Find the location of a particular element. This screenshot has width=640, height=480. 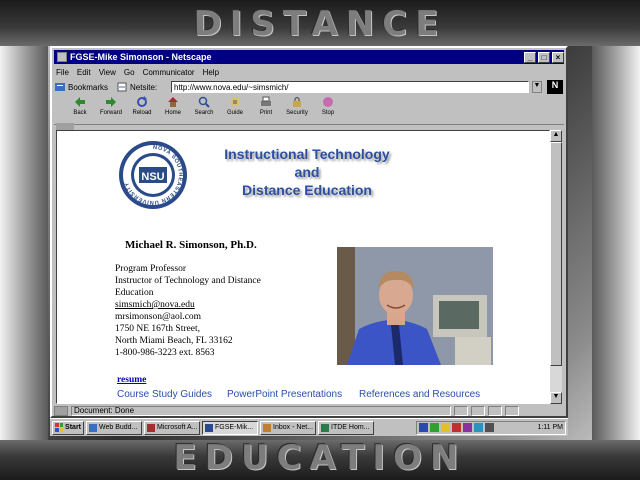

page-proxy-icon is located at coordinates (122, 87).